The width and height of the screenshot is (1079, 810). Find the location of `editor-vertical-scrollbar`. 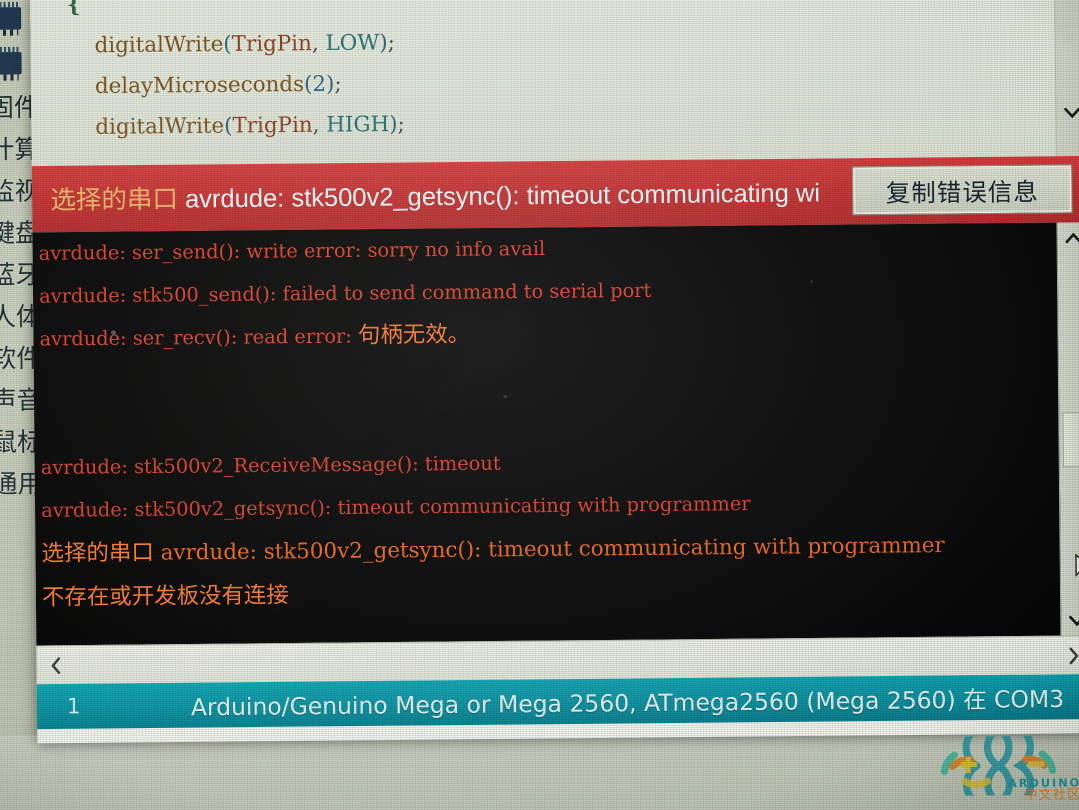

editor-vertical-scrollbar is located at coordinates (1066, 78).